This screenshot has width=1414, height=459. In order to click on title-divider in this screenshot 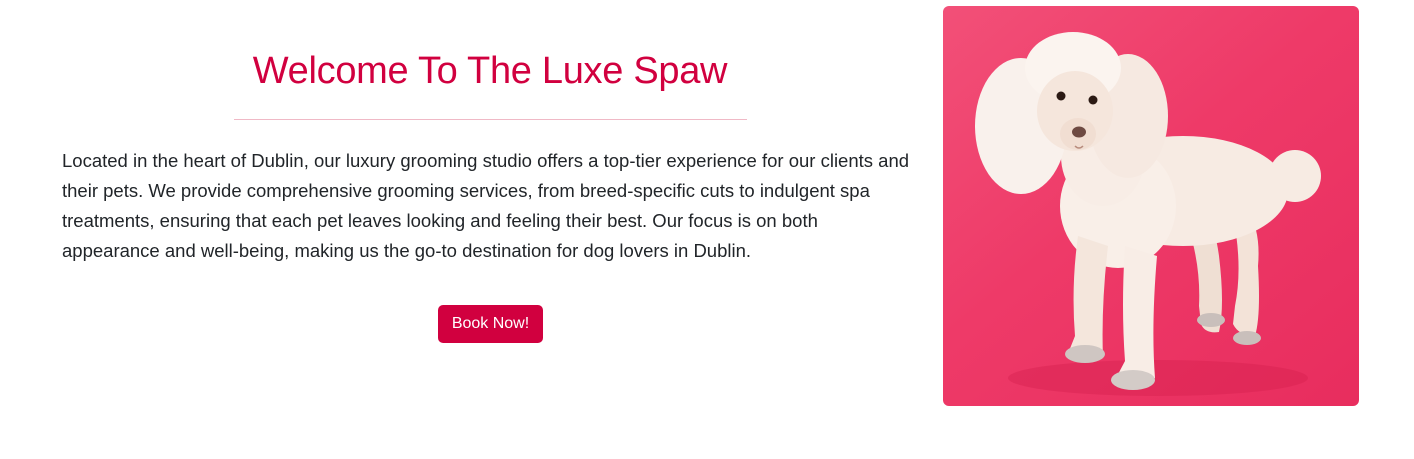, I will do `click(490, 119)`.